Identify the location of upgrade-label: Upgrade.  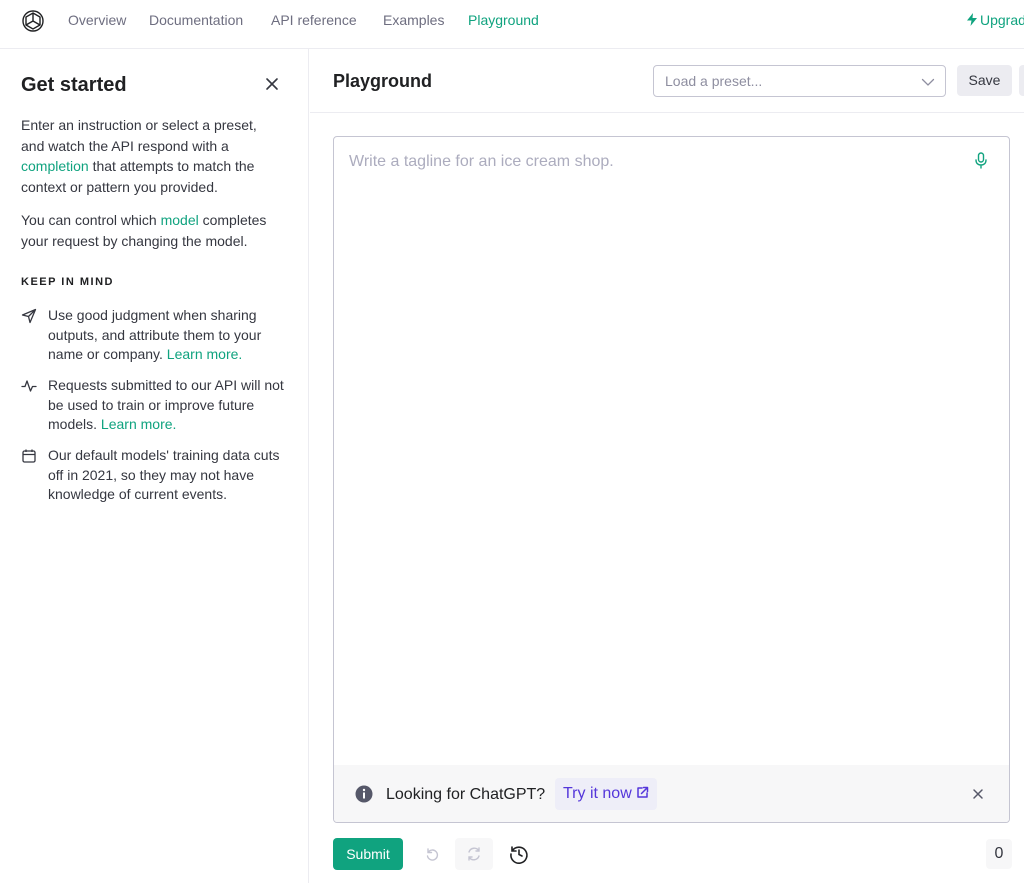
(1002, 20).